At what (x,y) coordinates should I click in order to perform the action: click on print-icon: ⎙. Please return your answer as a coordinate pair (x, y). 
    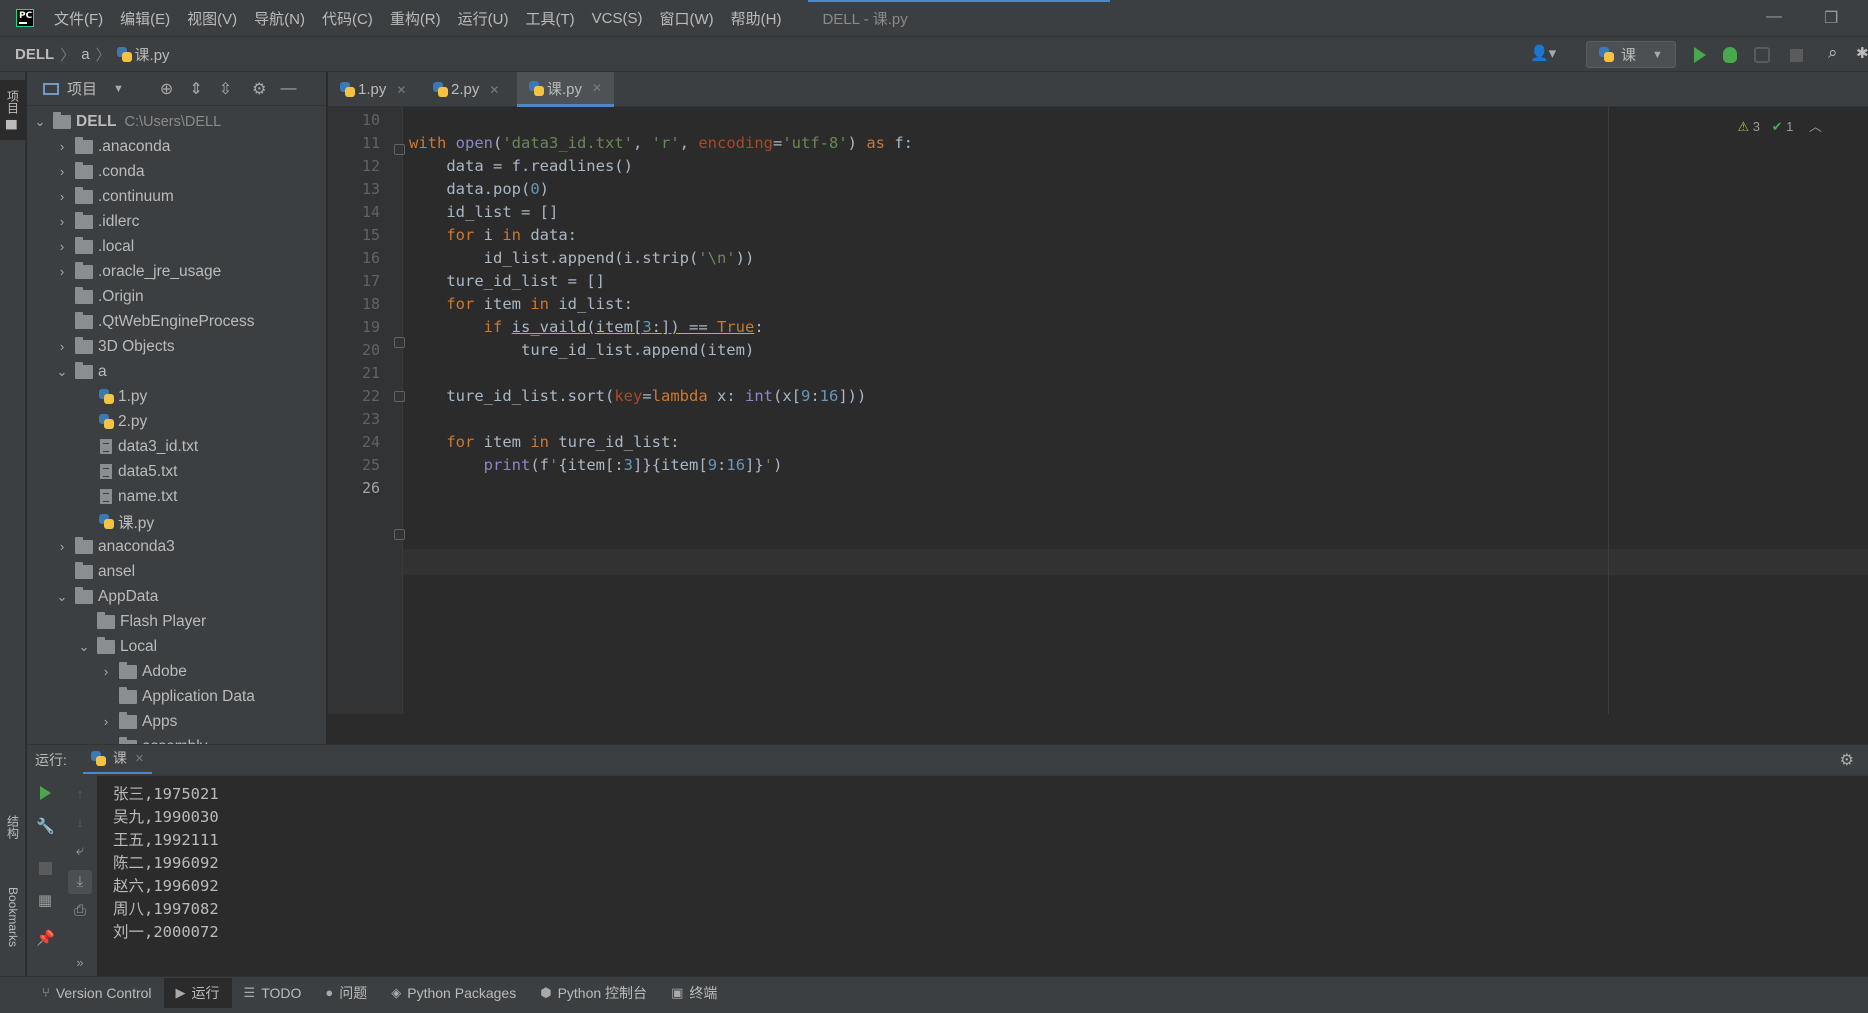
    Looking at the image, I should click on (80, 911).